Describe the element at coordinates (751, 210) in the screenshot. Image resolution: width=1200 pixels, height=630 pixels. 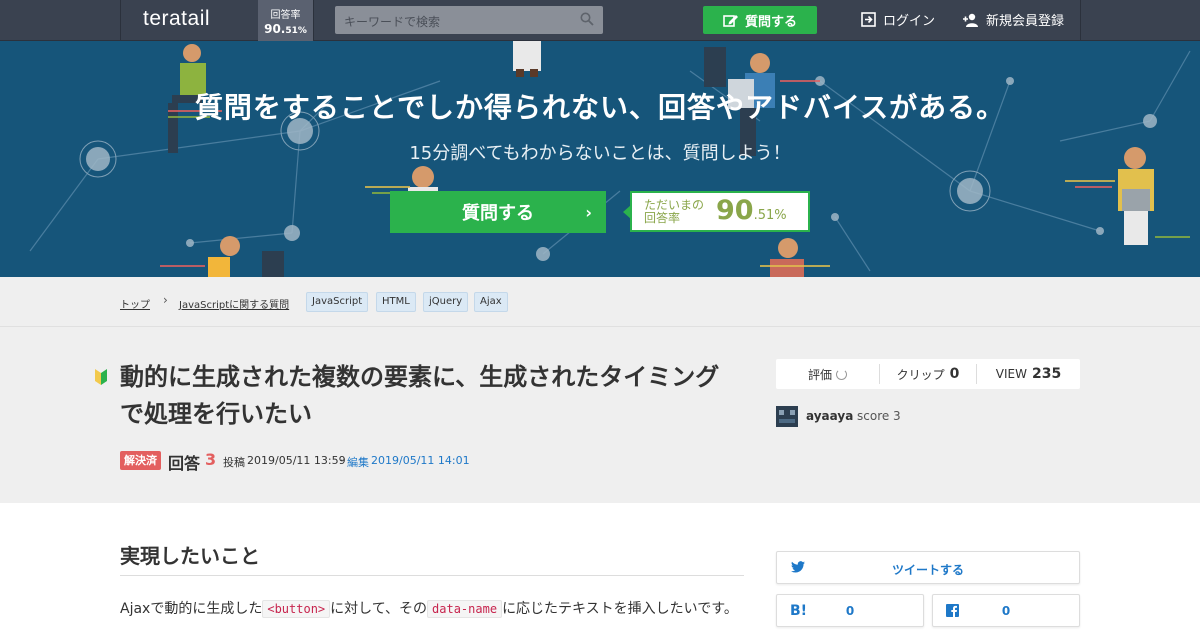
I see `hero-rate-value: 90.51%` at that location.